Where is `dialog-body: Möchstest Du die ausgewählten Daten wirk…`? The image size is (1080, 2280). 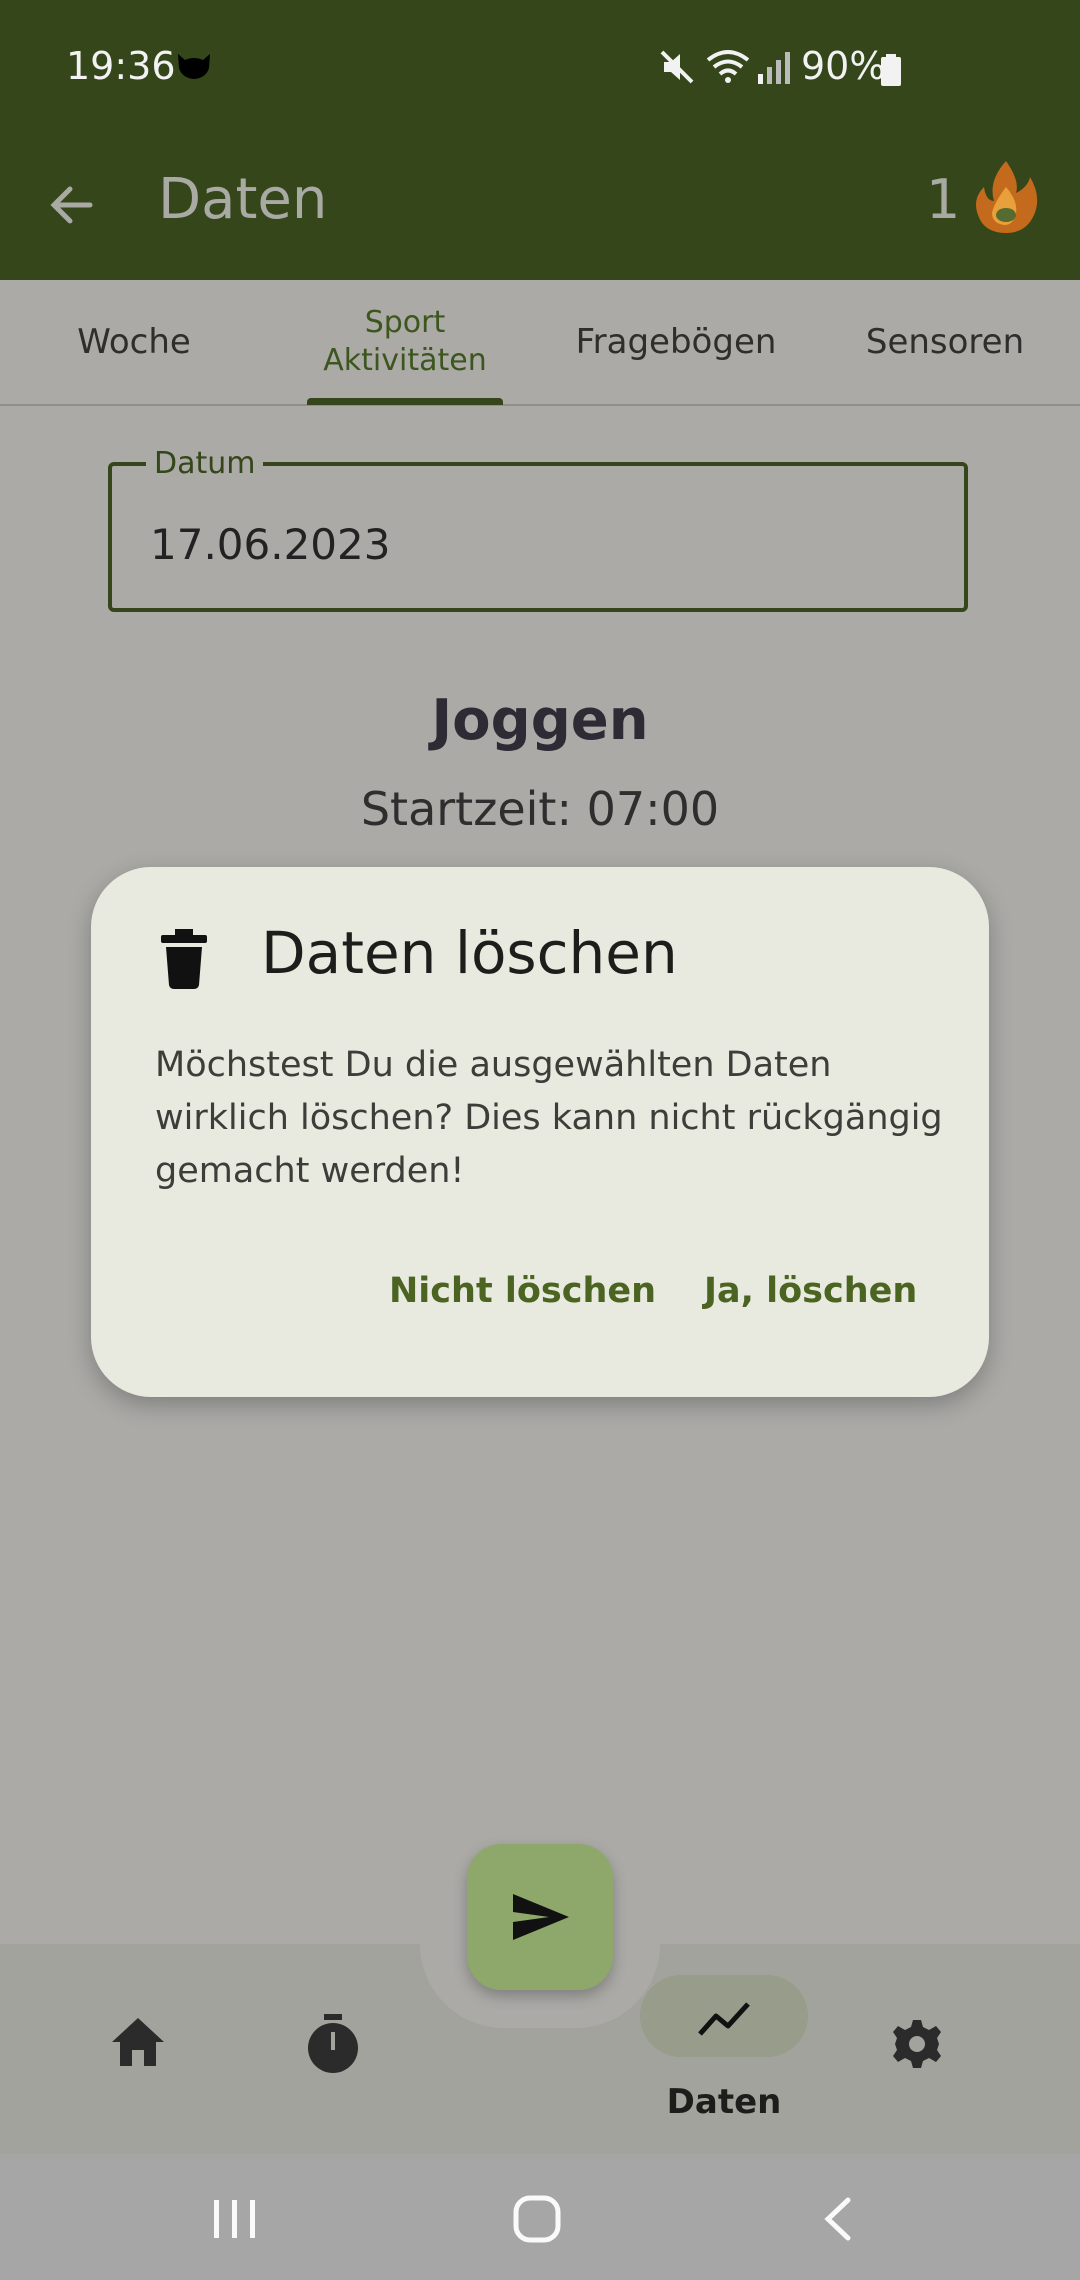 dialog-body: Möchstest Du die ausgewählten Daten wirk… is located at coordinates (549, 1118).